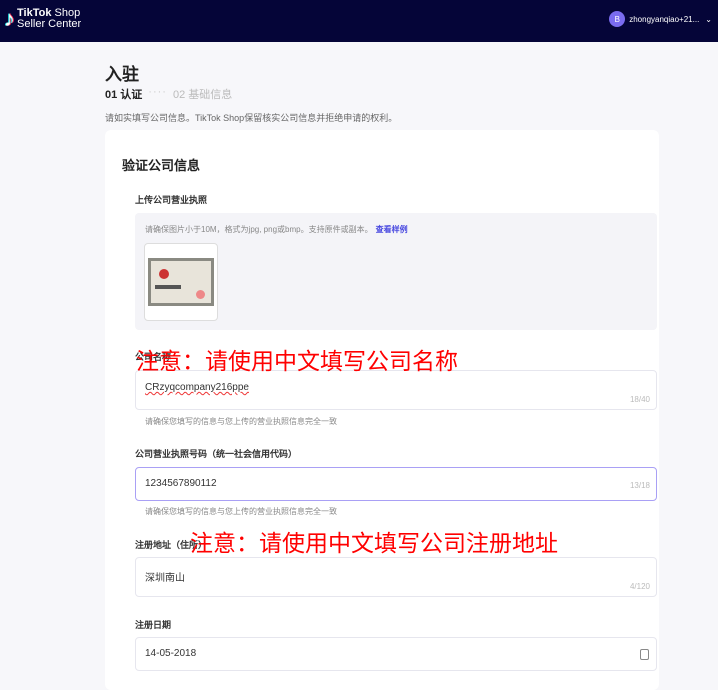 The width and height of the screenshot is (718, 690). I want to click on page-title: 入驻, so click(122, 74).